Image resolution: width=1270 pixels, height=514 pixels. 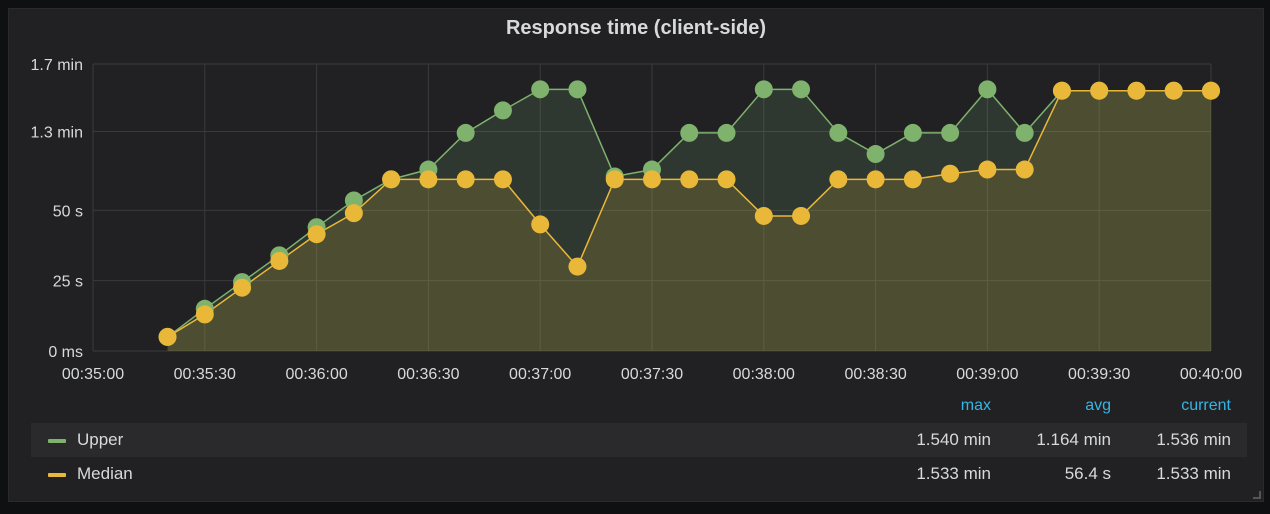 What do you see at coordinates (1171, 406) in the screenshot?
I see `legend-header-current: current` at bounding box center [1171, 406].